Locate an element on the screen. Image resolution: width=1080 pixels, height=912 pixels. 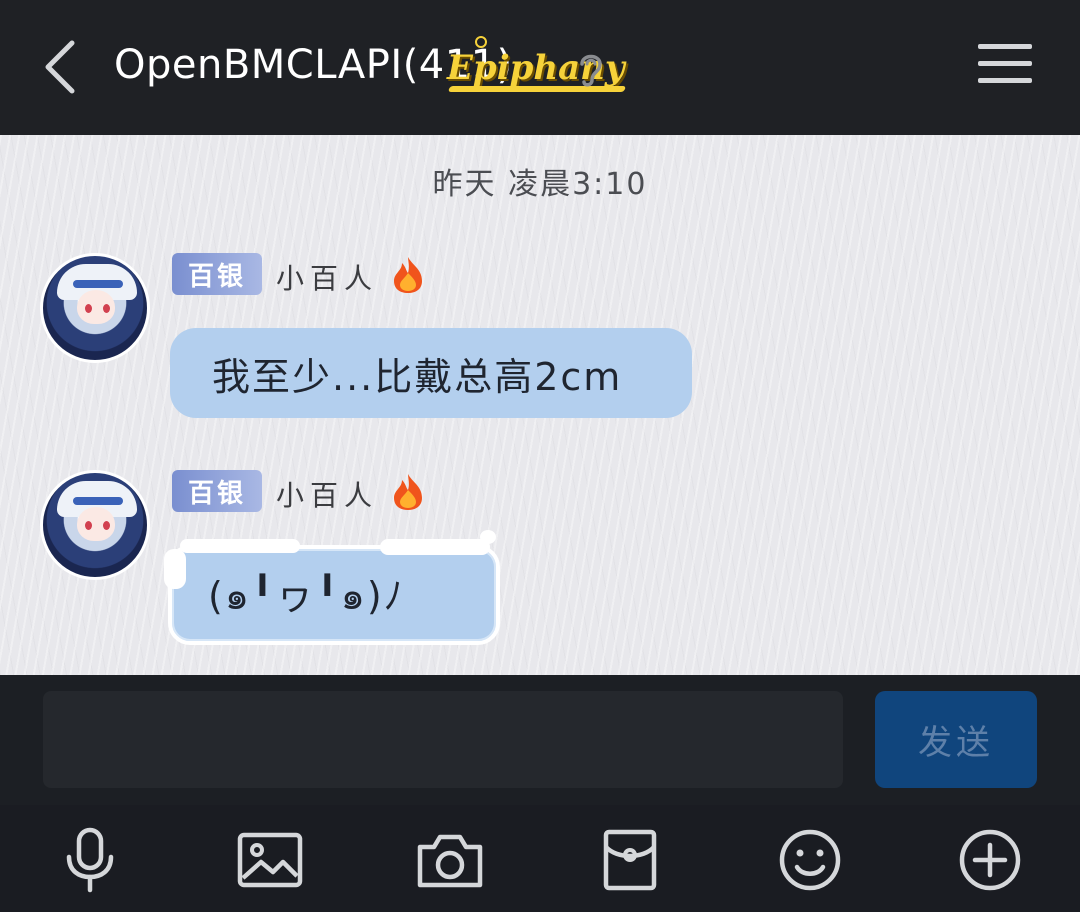
red-packet-icon is located at coordinates (630, 860).